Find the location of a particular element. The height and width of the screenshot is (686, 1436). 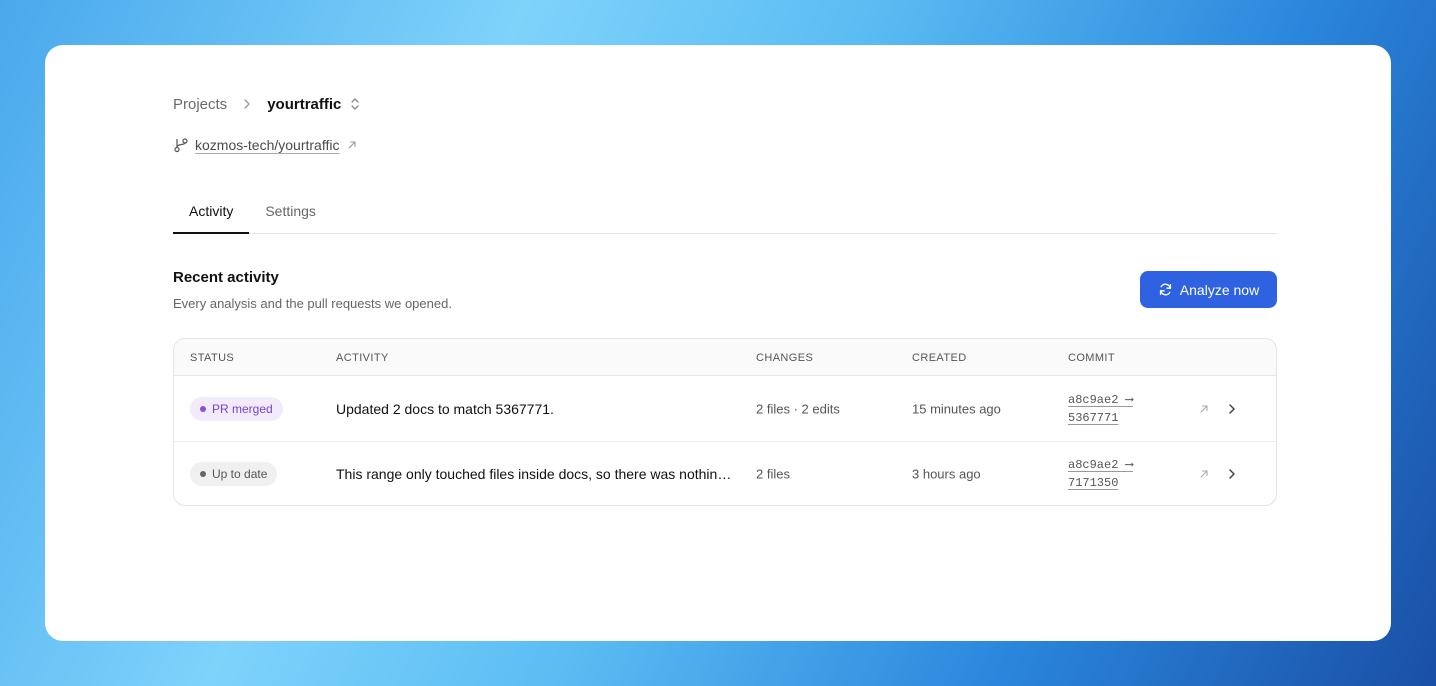

commit-to-link: 7171350 is located at coordinates (1093, 483).